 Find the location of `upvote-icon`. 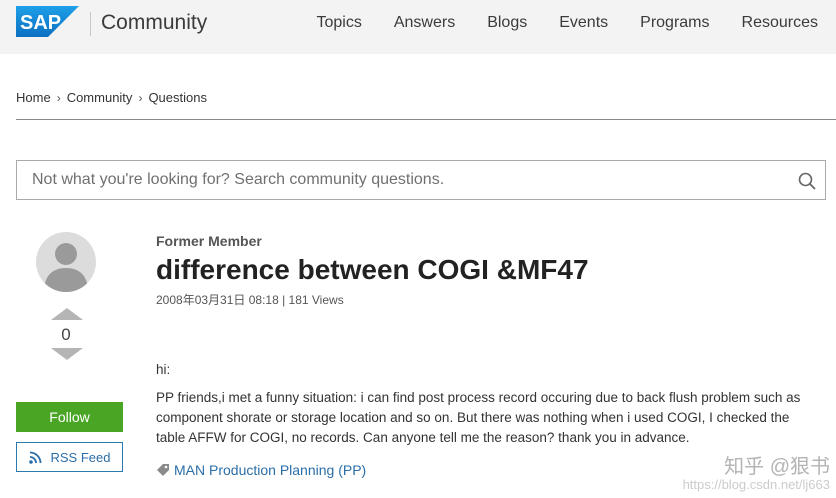

upvote-icon is located at coordinates (67, 314).